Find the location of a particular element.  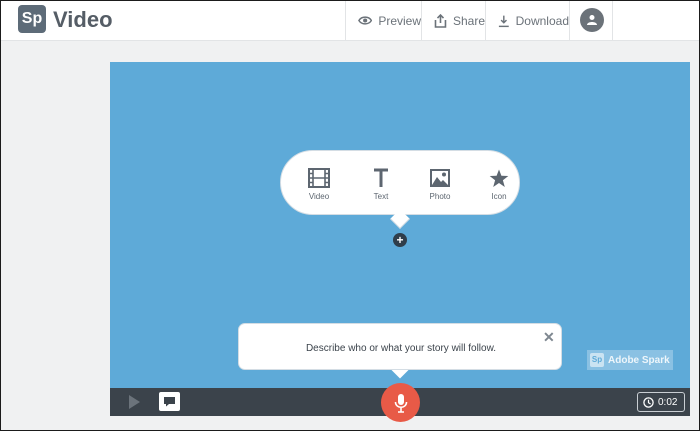

share-icon is located at coordinates (440, 20).